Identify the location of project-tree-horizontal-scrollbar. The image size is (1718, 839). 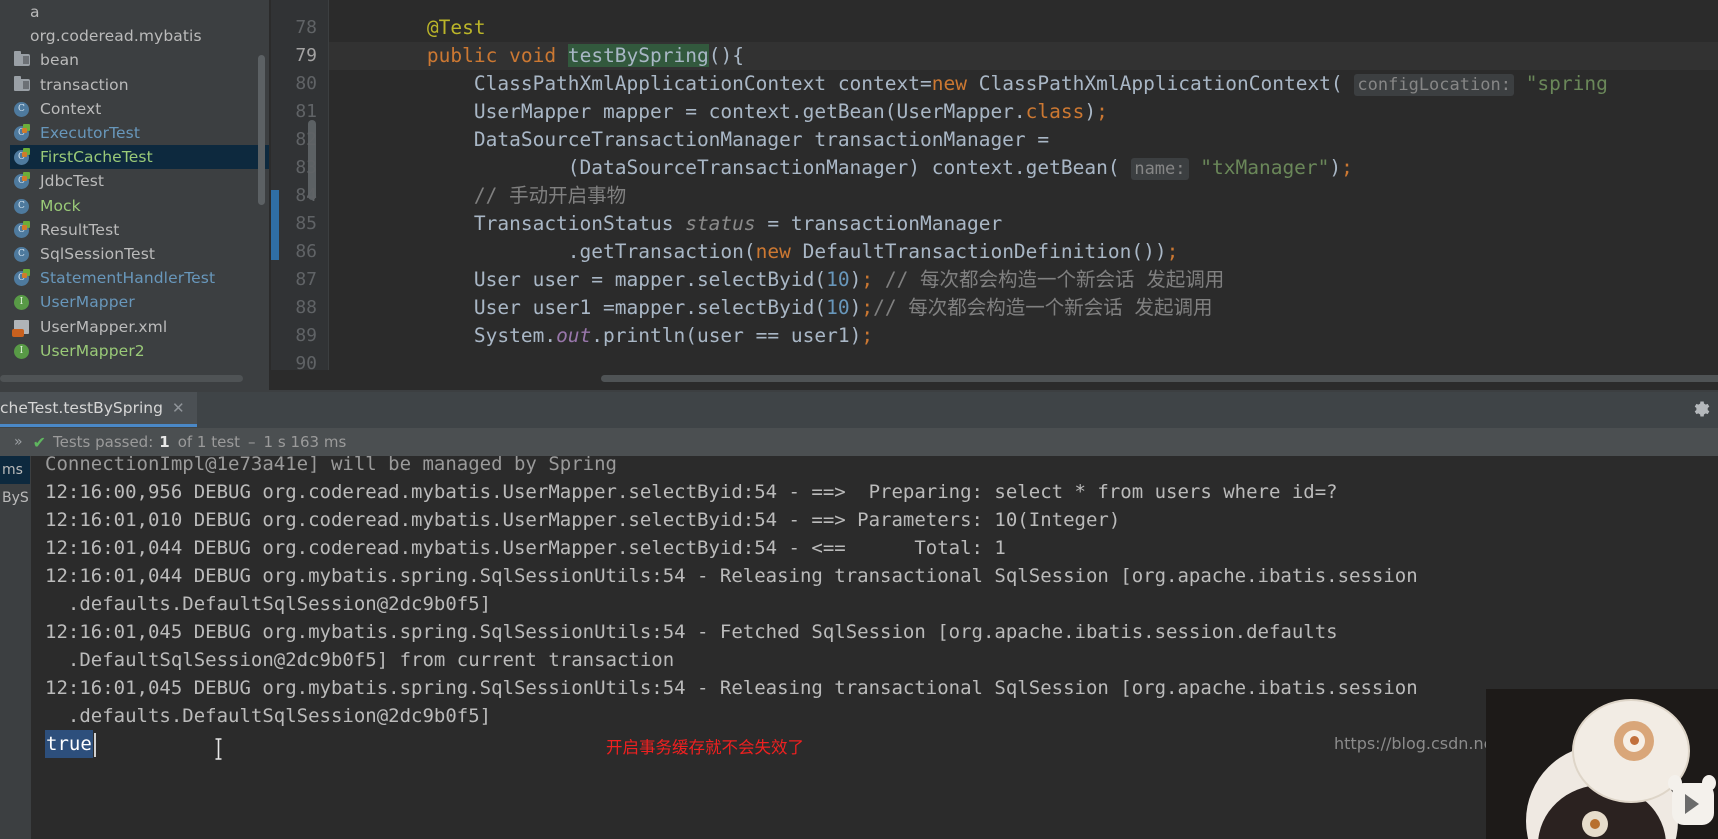
(121, 378).